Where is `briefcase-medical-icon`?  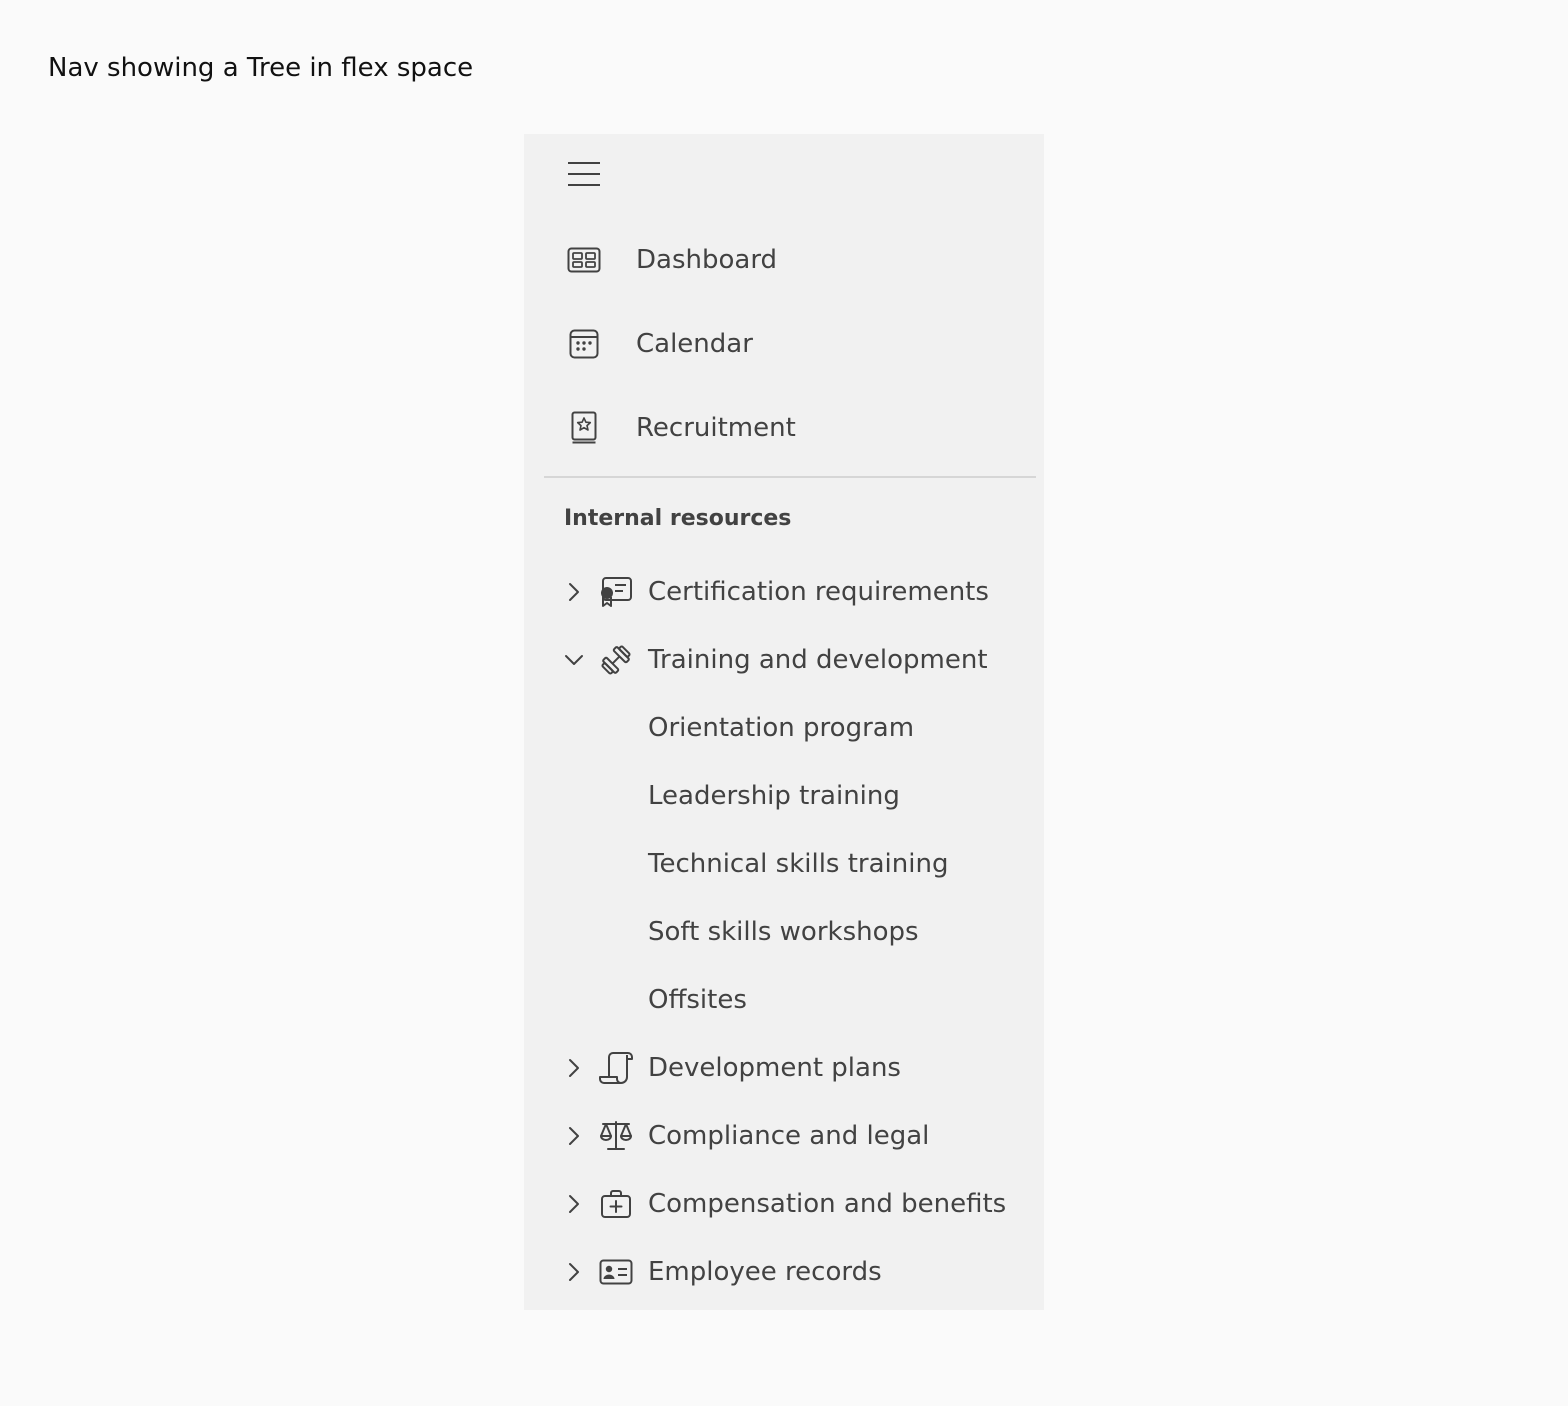 briefcase-medical-icon is located at coordinates (616, 1204).